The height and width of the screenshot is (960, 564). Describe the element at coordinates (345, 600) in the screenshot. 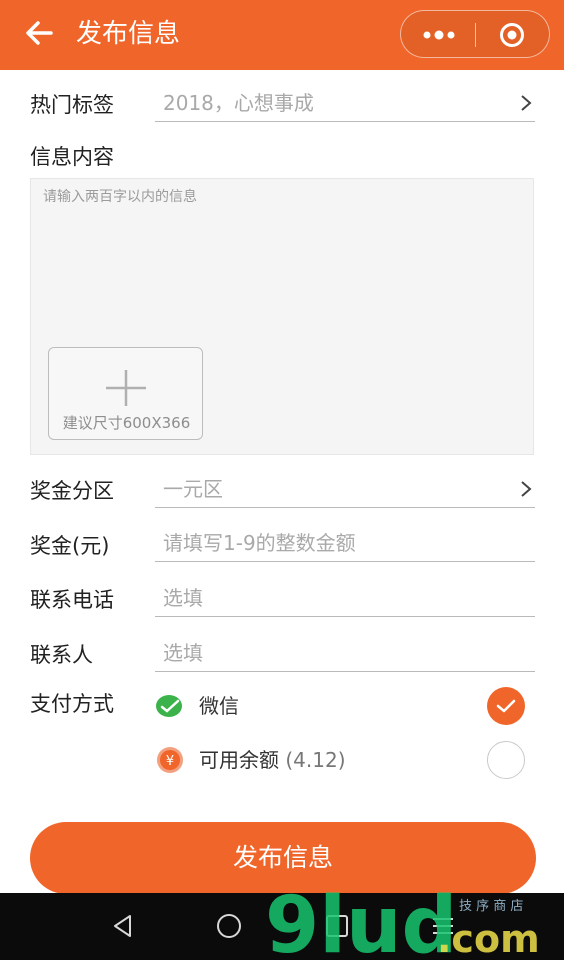

I see `phone-input: 选填` at that location.